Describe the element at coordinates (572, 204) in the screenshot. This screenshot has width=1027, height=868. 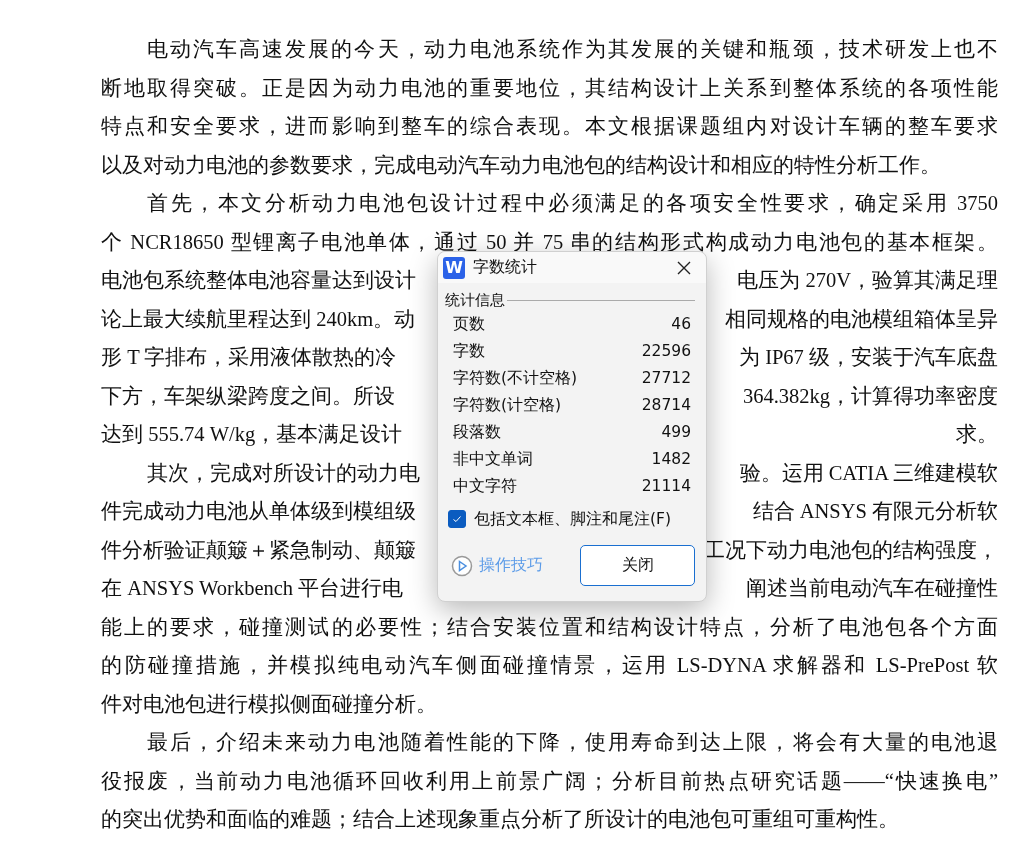
I see `text-line: 首先，本文分析动力电池包设计过程中必须满足的各项安全性要求，确定采用 3750` at that location.